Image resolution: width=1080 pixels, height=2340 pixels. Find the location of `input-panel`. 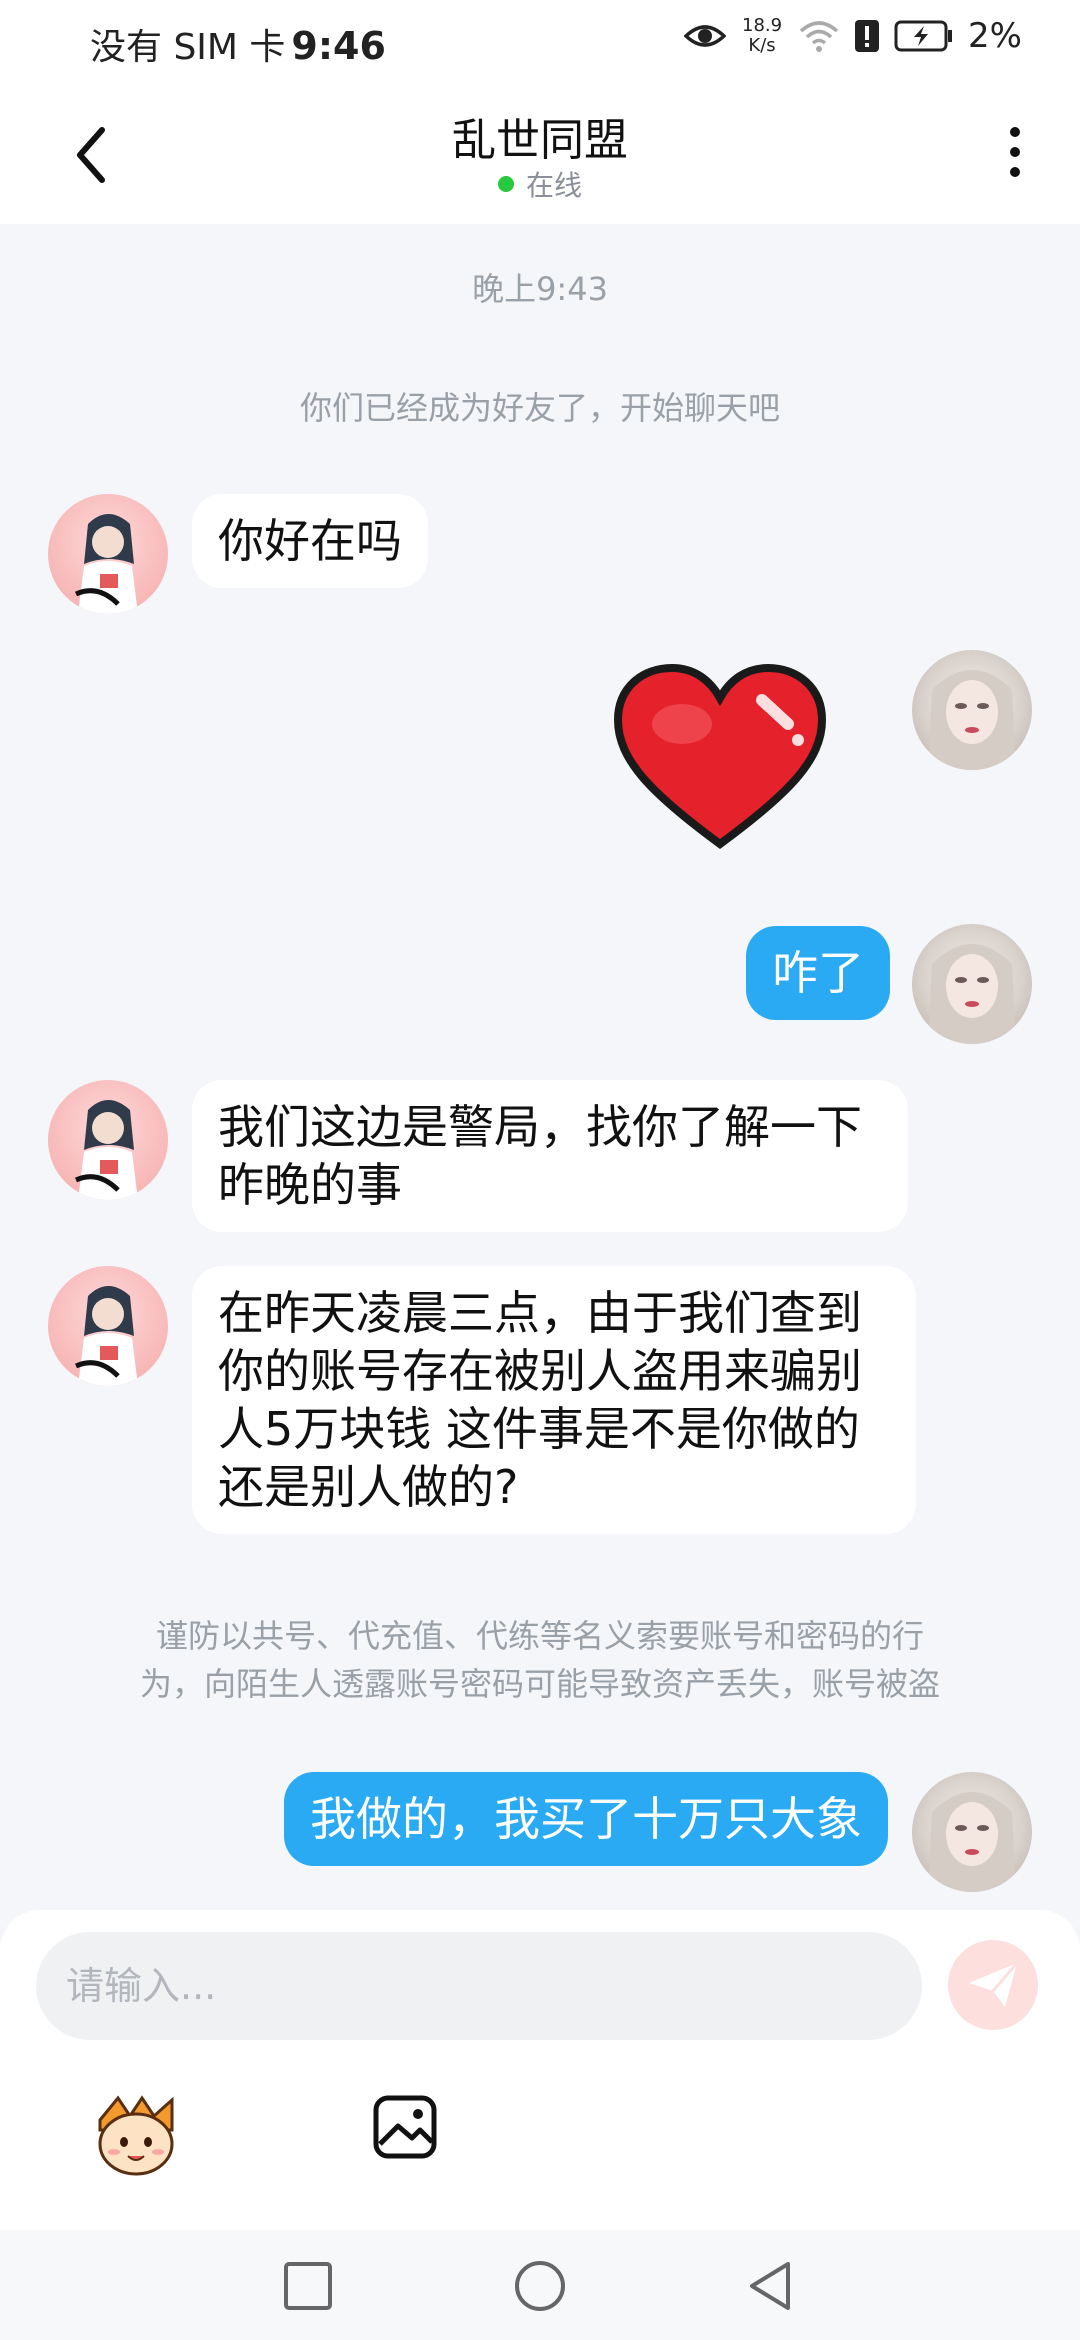

input-panel is located at coordinates (540, 2070).